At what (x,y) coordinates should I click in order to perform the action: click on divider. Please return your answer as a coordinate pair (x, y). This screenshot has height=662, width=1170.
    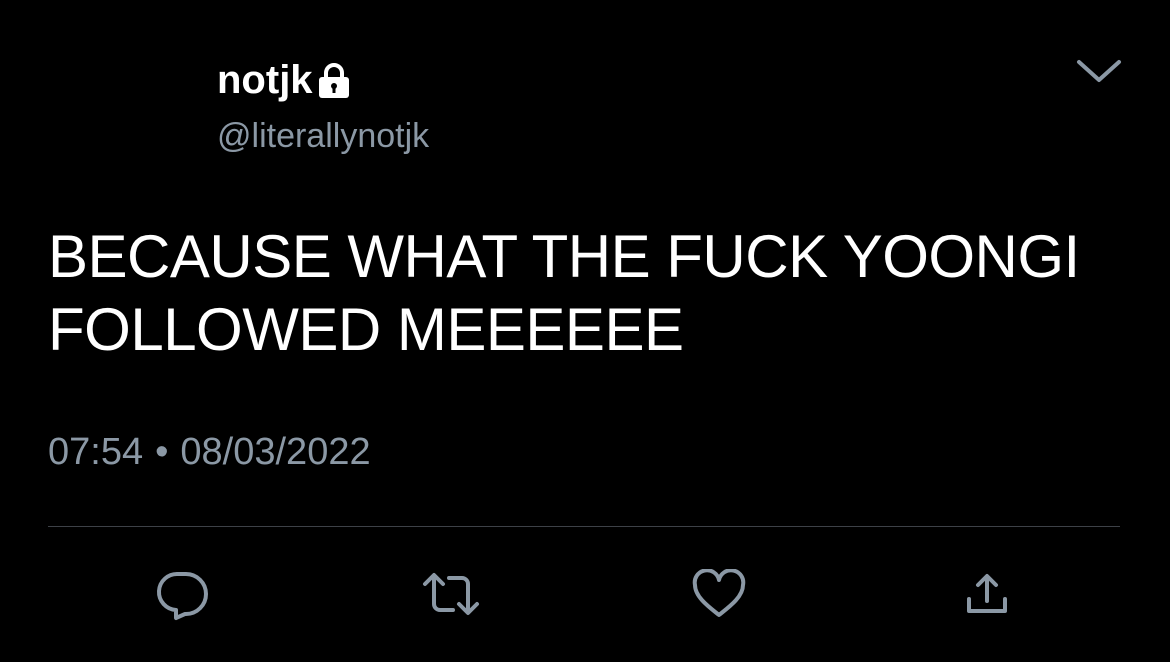
    Looking at the image, I should click on (584, 526).